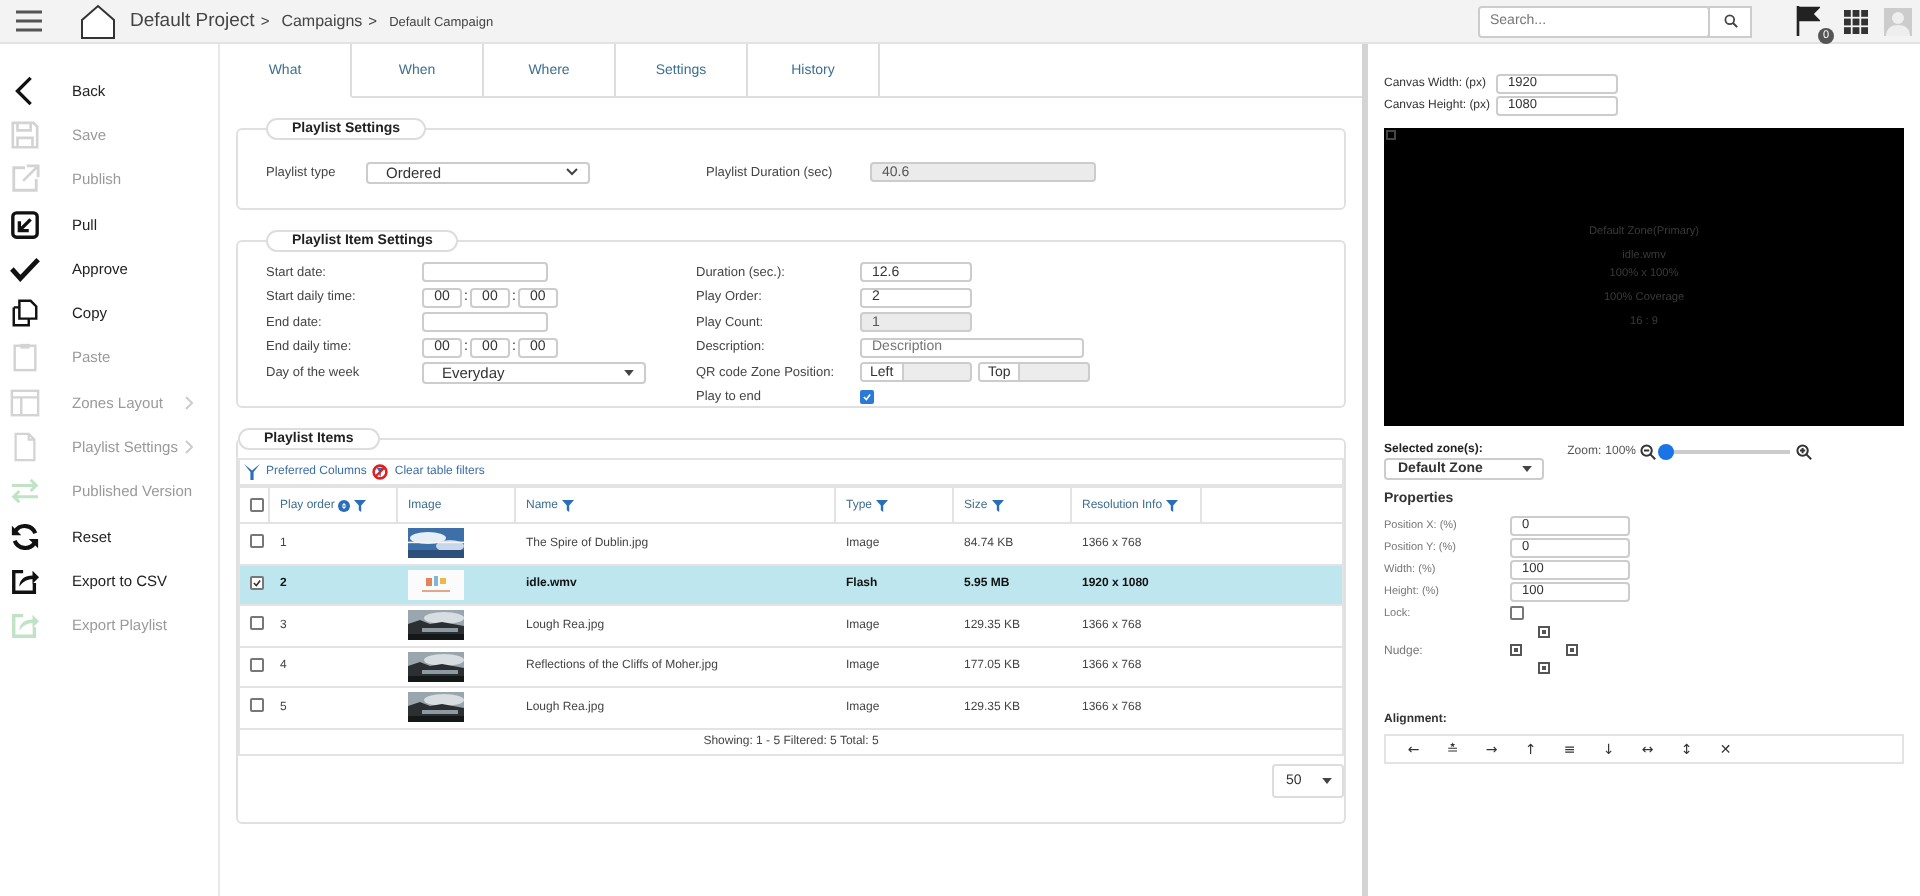 The width and height of the screenshot is (1920, 896). Describe the element at coordinates (25, 134) in the screenshot. I see `save-icon` at that location.